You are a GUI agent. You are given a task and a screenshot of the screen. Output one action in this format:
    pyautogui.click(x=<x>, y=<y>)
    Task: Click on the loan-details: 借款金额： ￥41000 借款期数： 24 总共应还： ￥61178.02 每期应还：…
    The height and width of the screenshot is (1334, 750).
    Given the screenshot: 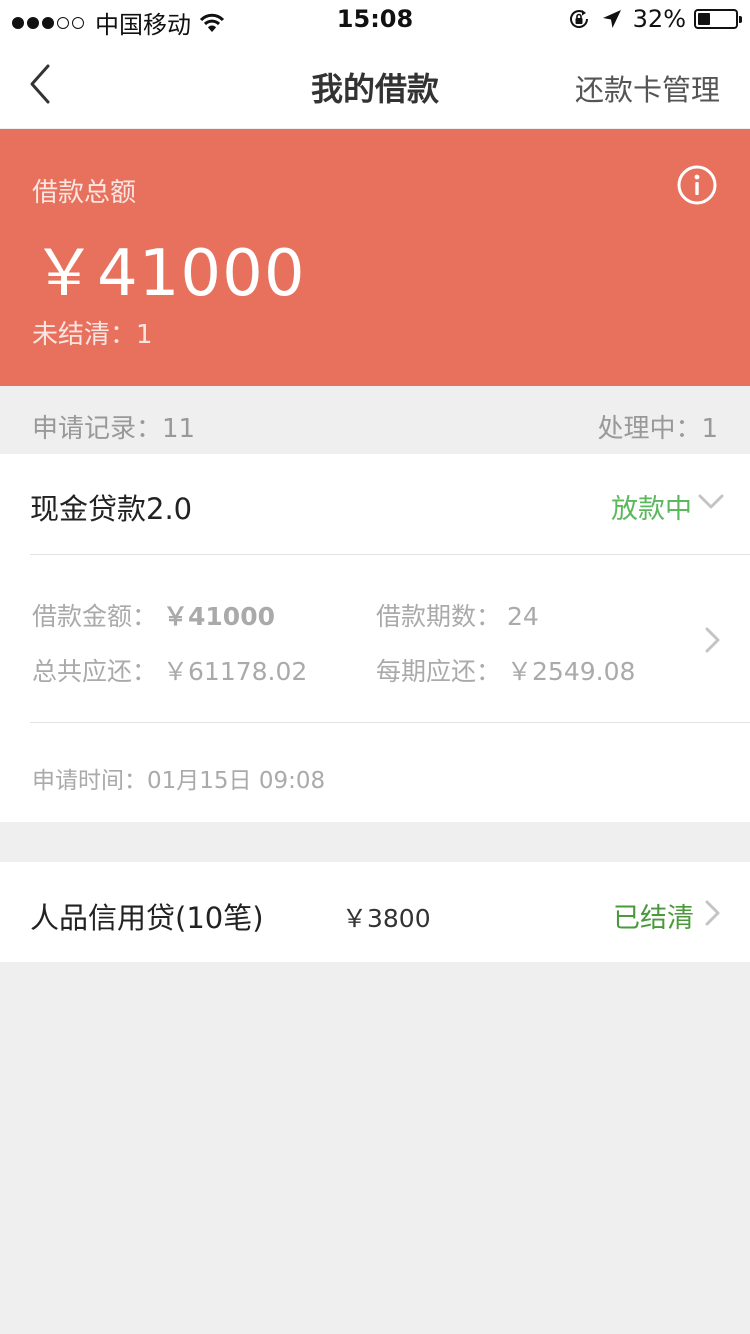 What is the action you would take?
    pyautogui.click(x=375, y=638)
    